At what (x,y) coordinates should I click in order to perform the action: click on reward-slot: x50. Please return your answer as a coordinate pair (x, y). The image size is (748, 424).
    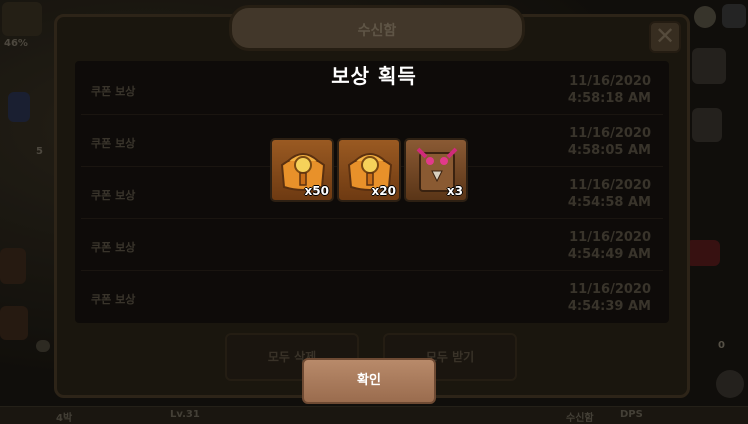
    Looking at the image, I should click on (302, 170).